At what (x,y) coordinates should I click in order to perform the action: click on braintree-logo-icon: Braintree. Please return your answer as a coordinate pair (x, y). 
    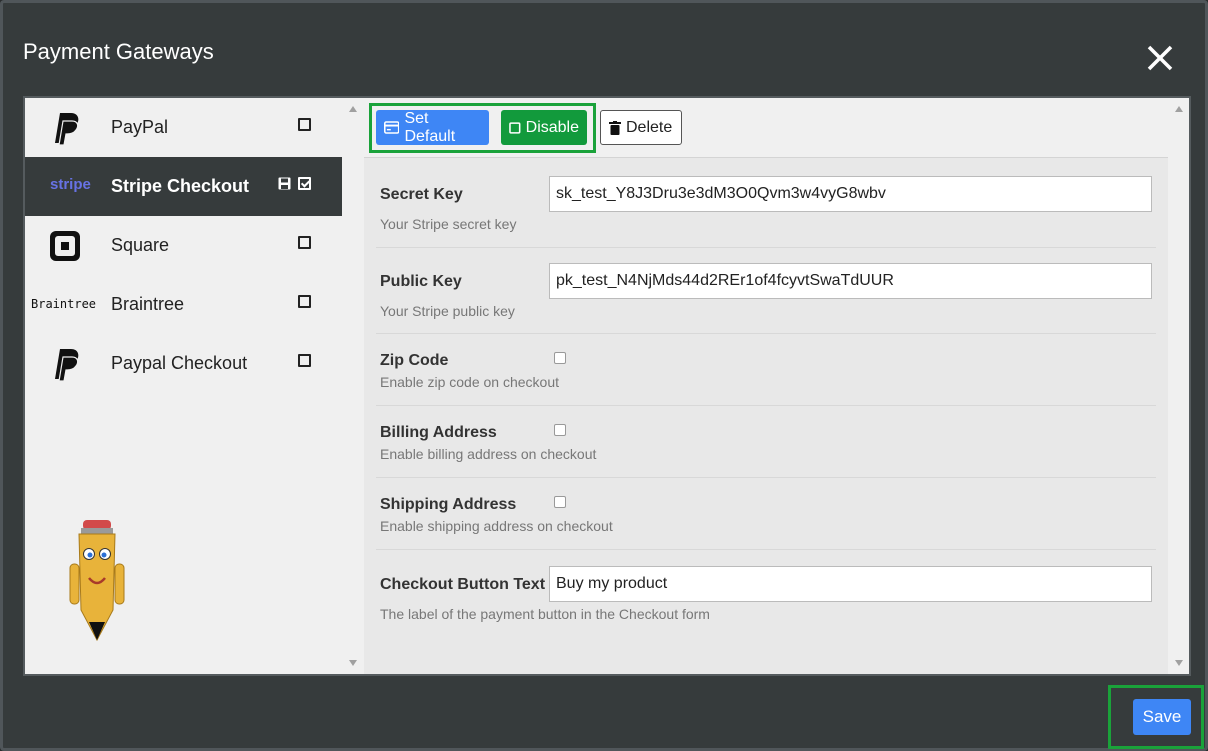
    Looking at the image, I should click on (69, 305).